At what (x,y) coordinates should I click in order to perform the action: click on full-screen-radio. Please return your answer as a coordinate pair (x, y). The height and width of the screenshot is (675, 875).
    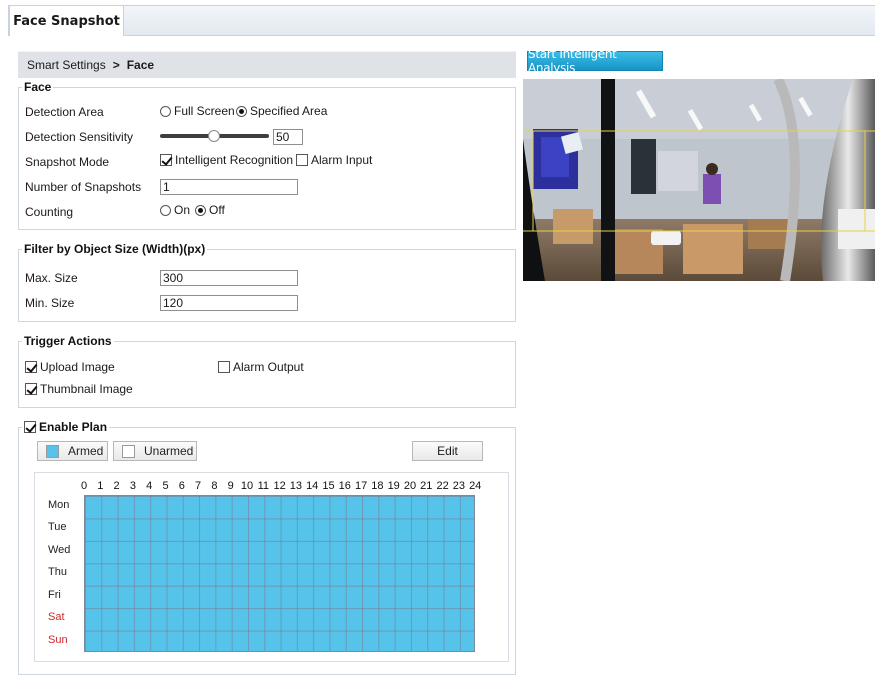
    Looking at the image, I should click on (165, 111).